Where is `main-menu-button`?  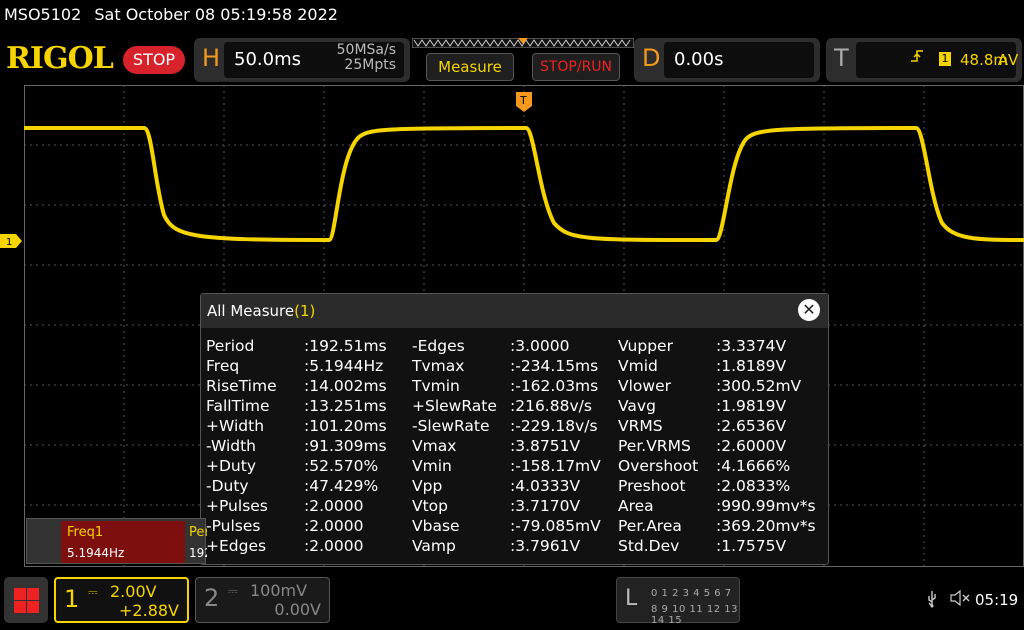
main-menu-button is located at coordinates (26, 600).